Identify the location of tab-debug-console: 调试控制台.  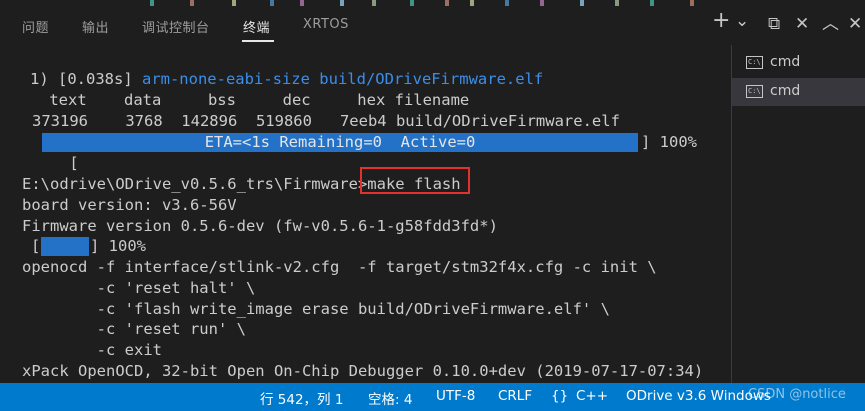
(176, 26).